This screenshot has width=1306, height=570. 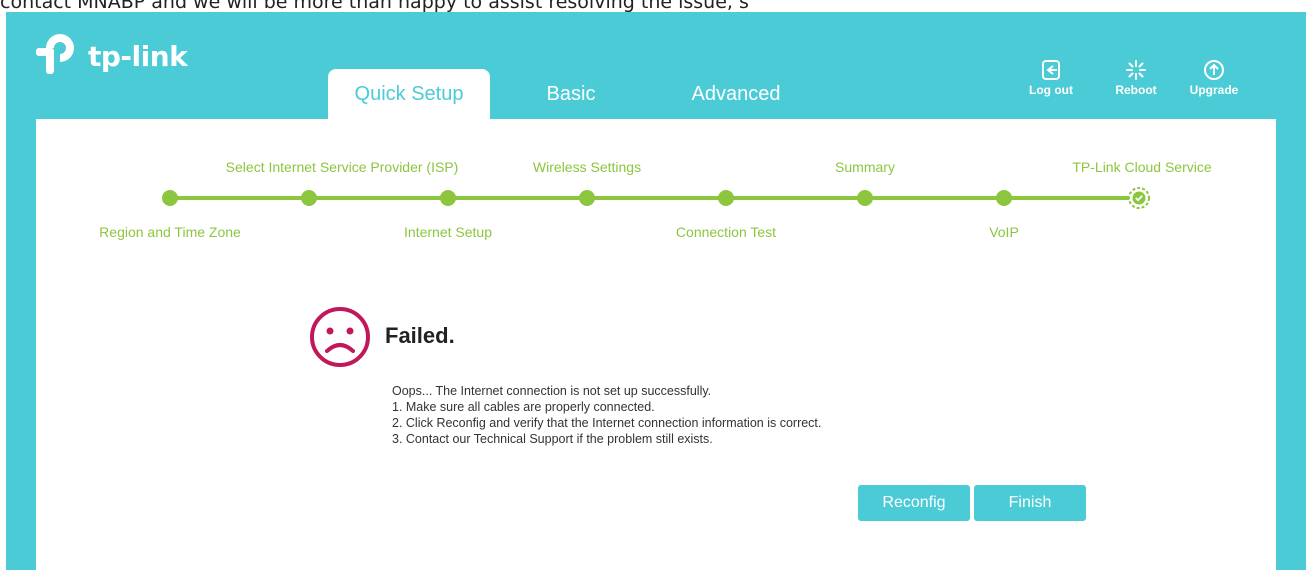 I want to click on result-title: Failed., so click(x=420, y=335).